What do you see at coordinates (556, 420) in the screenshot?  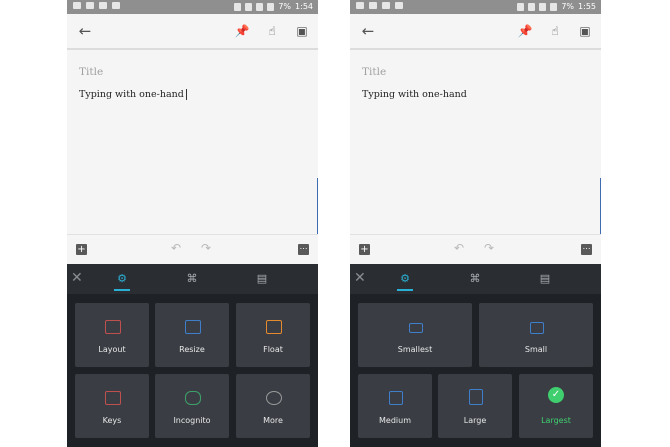 I see `tile-label: Largest` at bounding box center [556, 420].